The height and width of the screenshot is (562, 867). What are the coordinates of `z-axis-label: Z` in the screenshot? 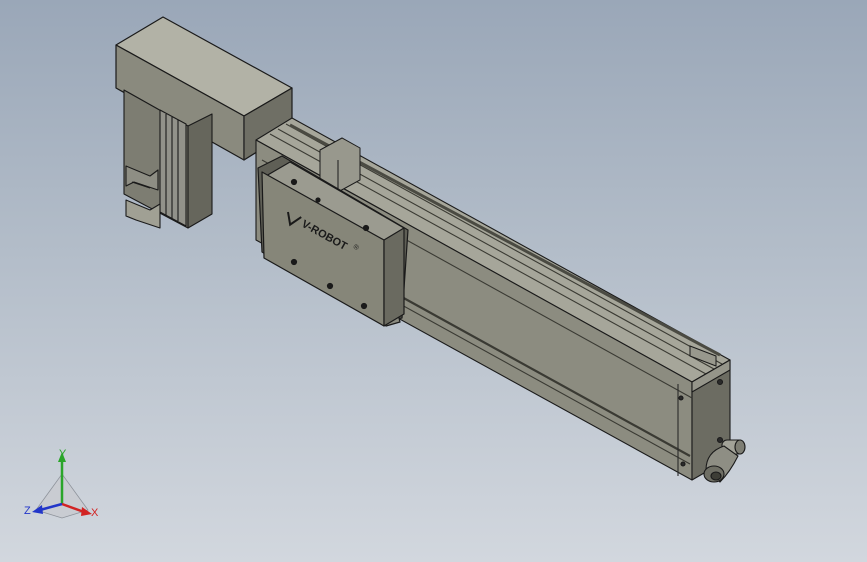 It's located at (27, 511).